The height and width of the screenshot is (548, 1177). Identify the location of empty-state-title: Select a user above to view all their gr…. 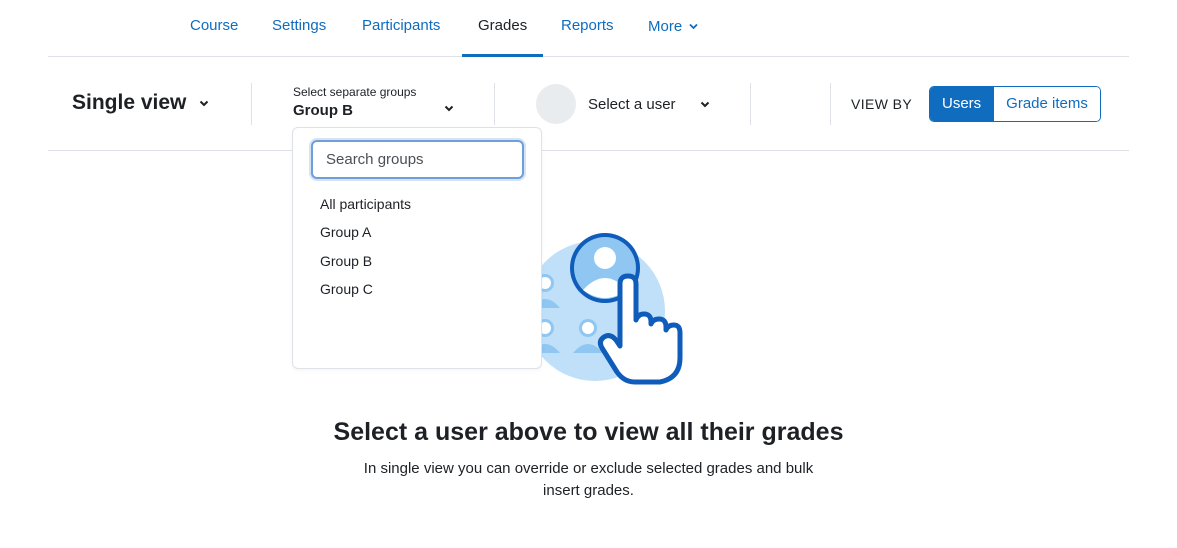
(588, 432).